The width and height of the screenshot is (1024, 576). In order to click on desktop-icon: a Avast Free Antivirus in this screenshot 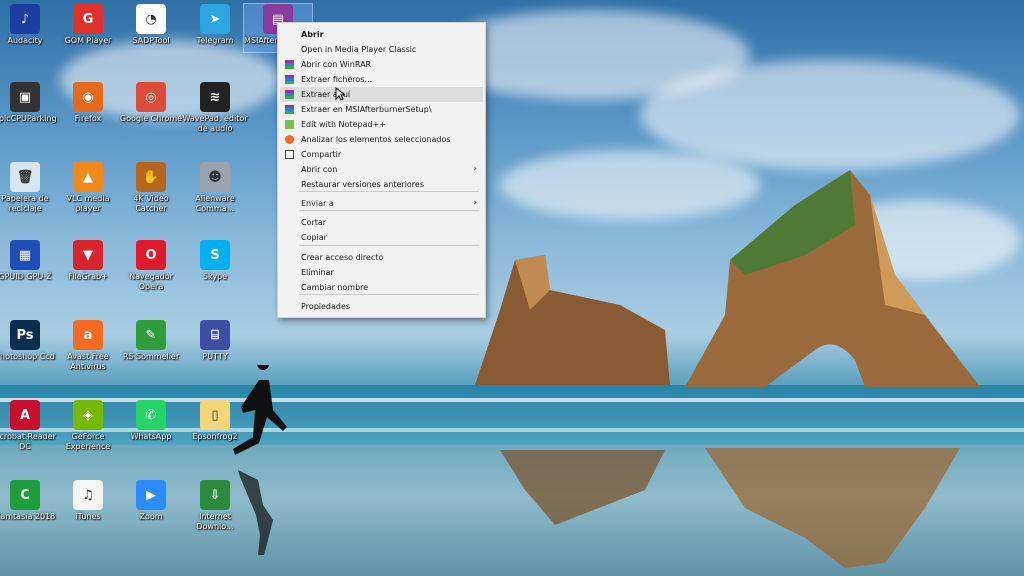, I will do `click(88, 346)`.